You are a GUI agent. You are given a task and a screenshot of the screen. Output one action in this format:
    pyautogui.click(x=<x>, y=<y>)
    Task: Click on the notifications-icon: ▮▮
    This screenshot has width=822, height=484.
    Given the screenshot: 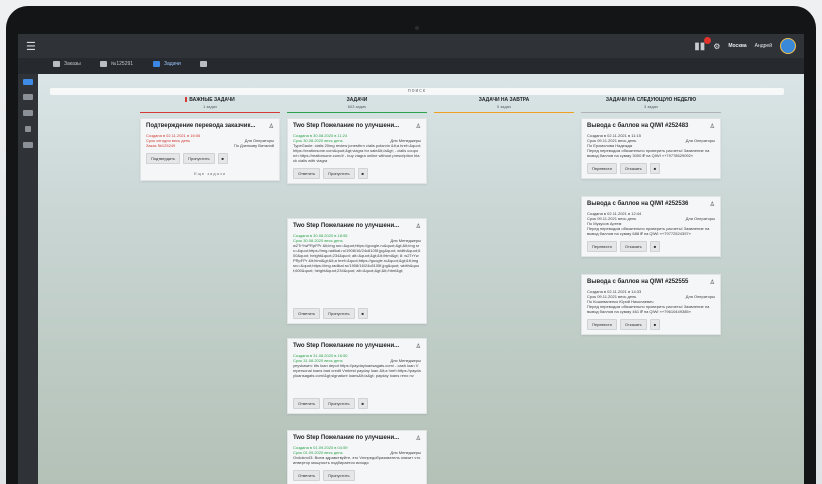 What is the action you would take?
    pyautogui.click(x=703, y=44)
    